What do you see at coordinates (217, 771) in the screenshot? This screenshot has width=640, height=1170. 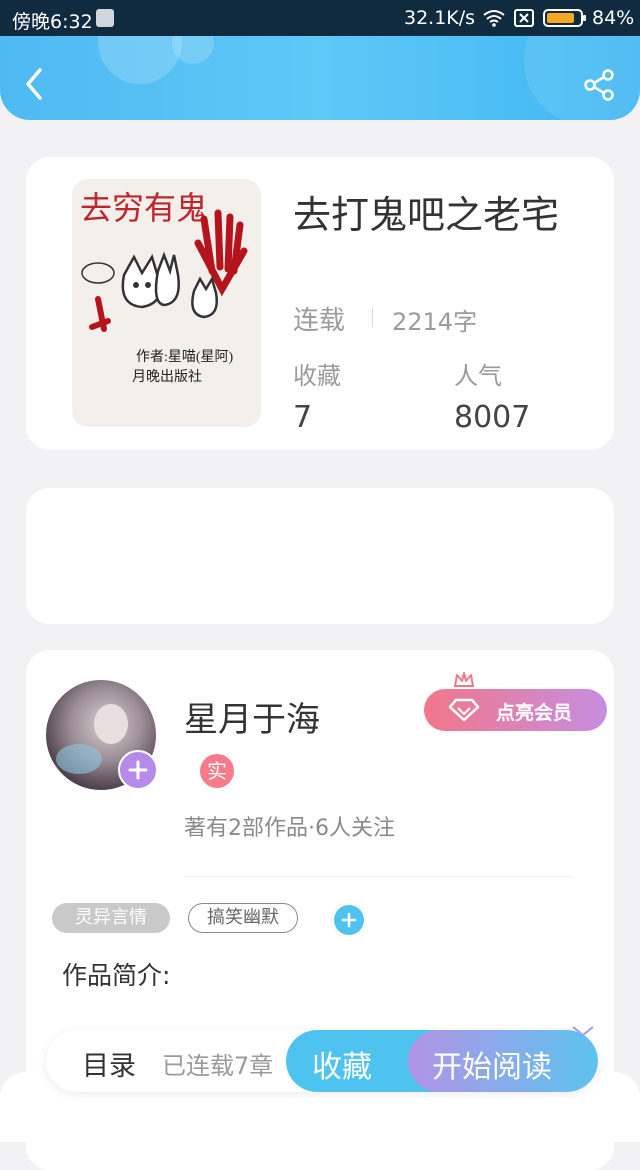 I see `verified-badge: 实` at bounding box center [217, 771].